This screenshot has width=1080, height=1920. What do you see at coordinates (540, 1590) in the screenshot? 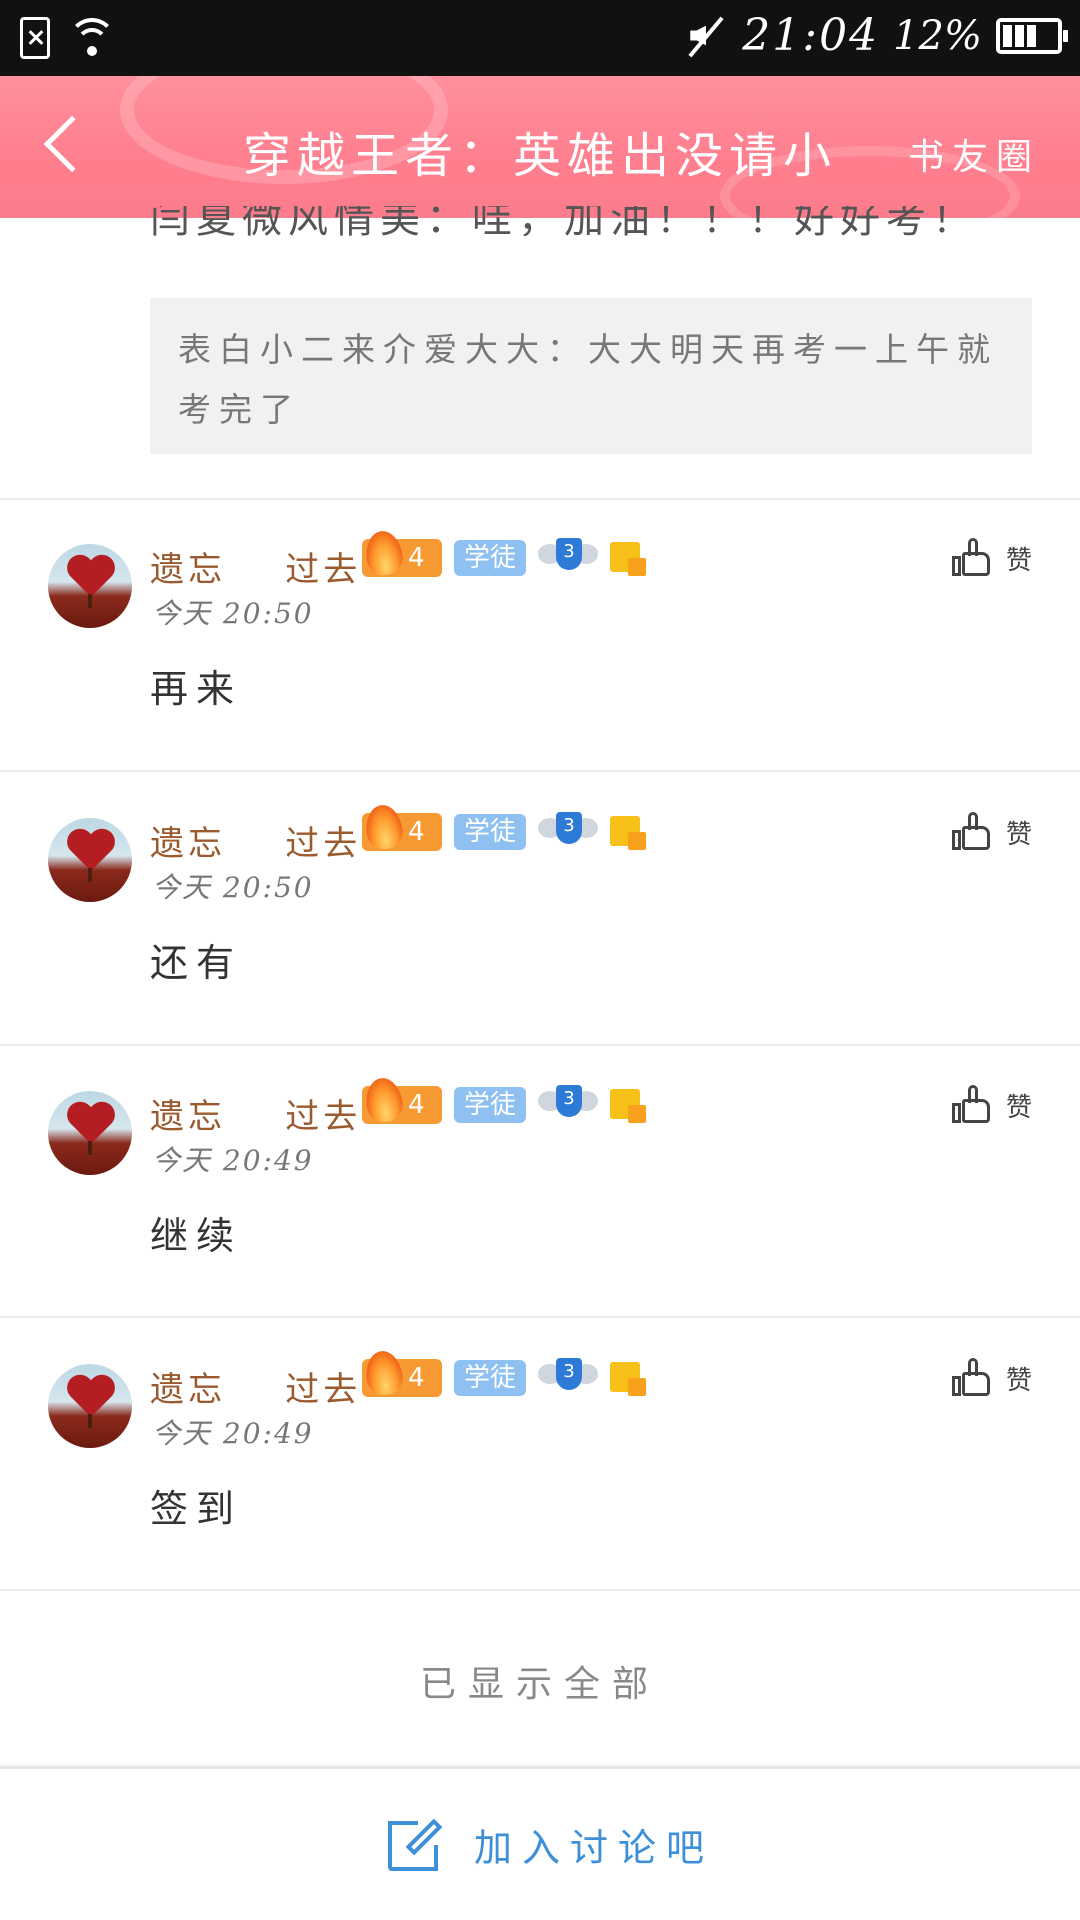
I see `divider` at bounding box center [540, 1590].